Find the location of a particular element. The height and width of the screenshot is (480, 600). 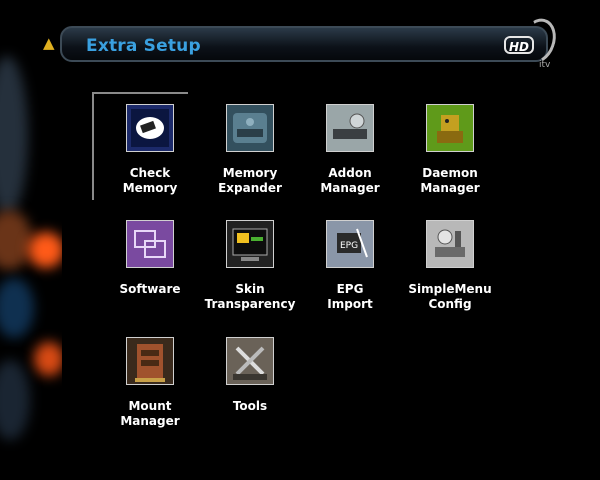

menu-item-software: Software is located at coordinates (150, 258).